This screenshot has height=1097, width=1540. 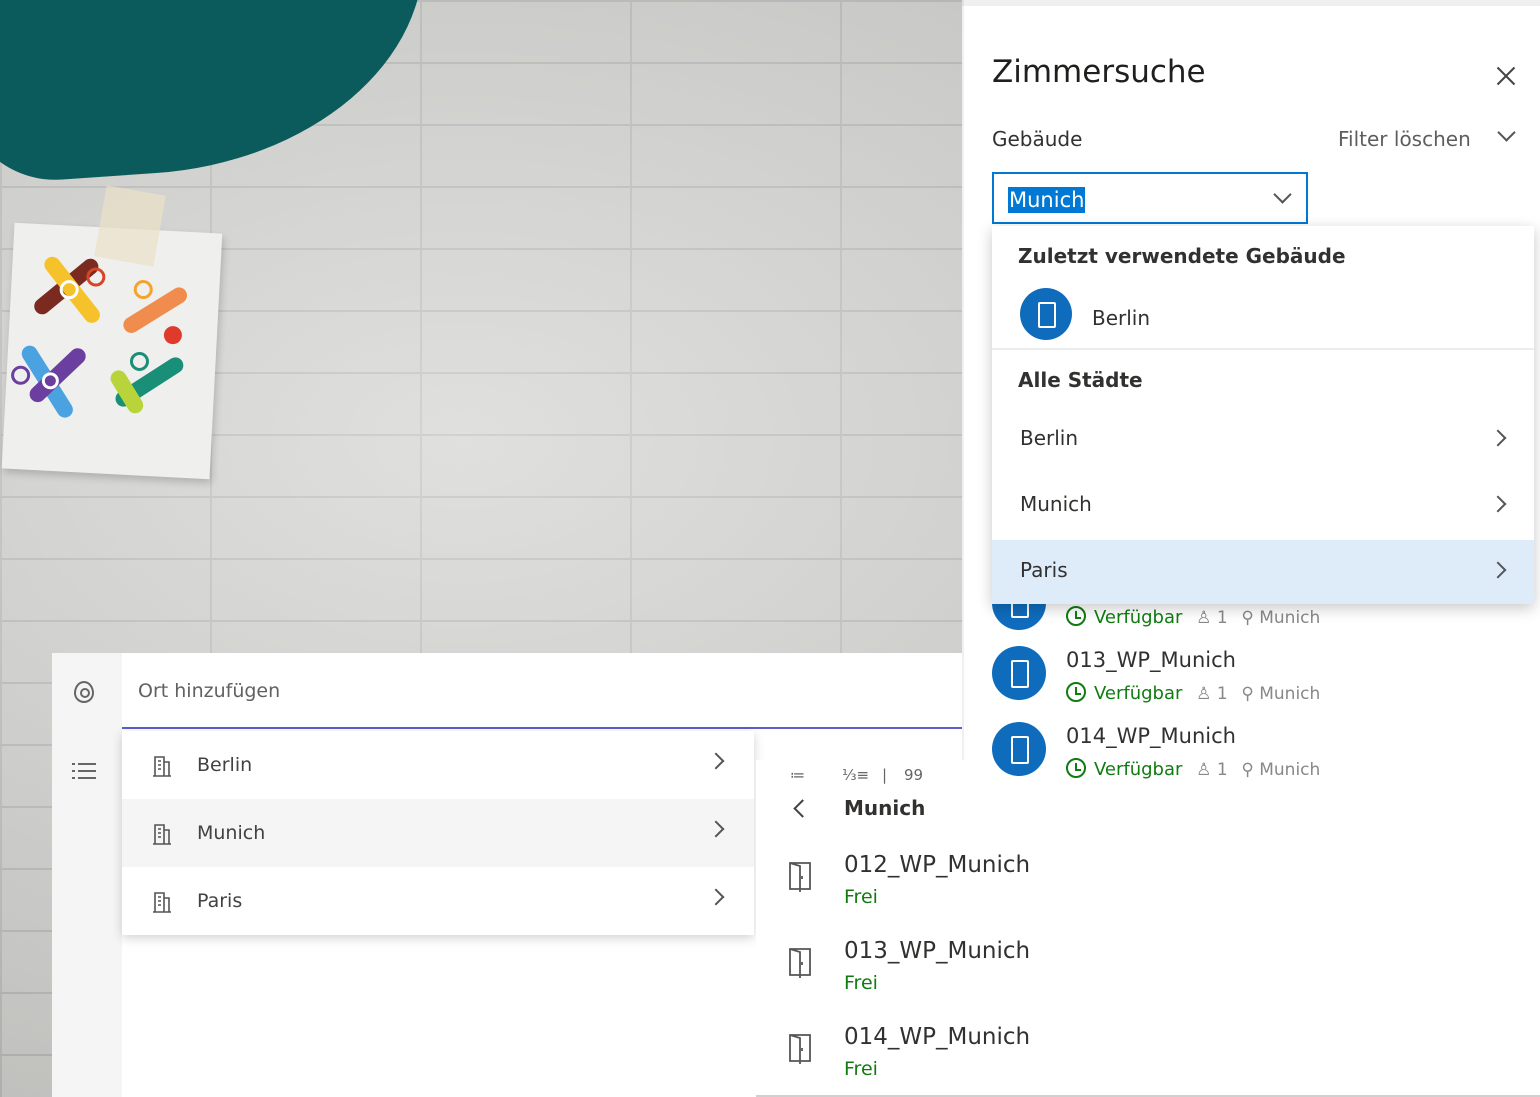 I want to click on form-icon-gutter, so click(x=87, y=875).